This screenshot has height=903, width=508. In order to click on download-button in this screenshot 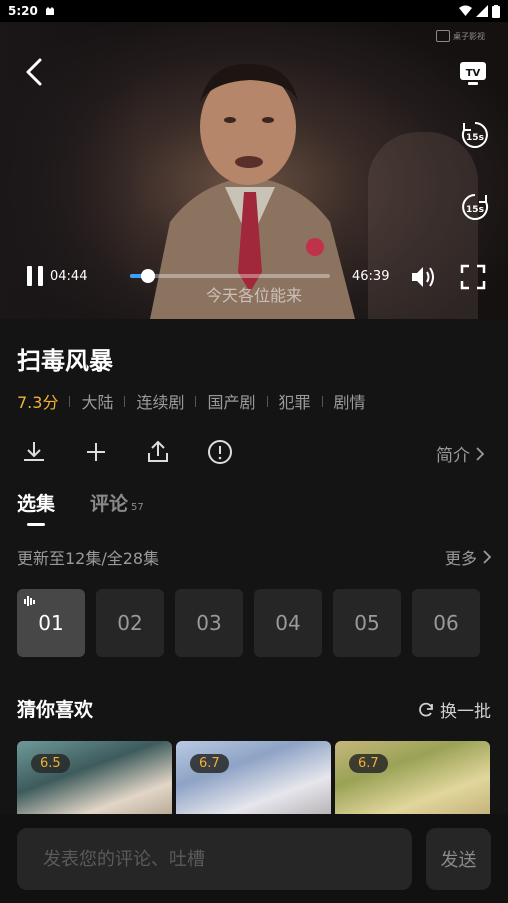, I will do `click(34, 452)`.